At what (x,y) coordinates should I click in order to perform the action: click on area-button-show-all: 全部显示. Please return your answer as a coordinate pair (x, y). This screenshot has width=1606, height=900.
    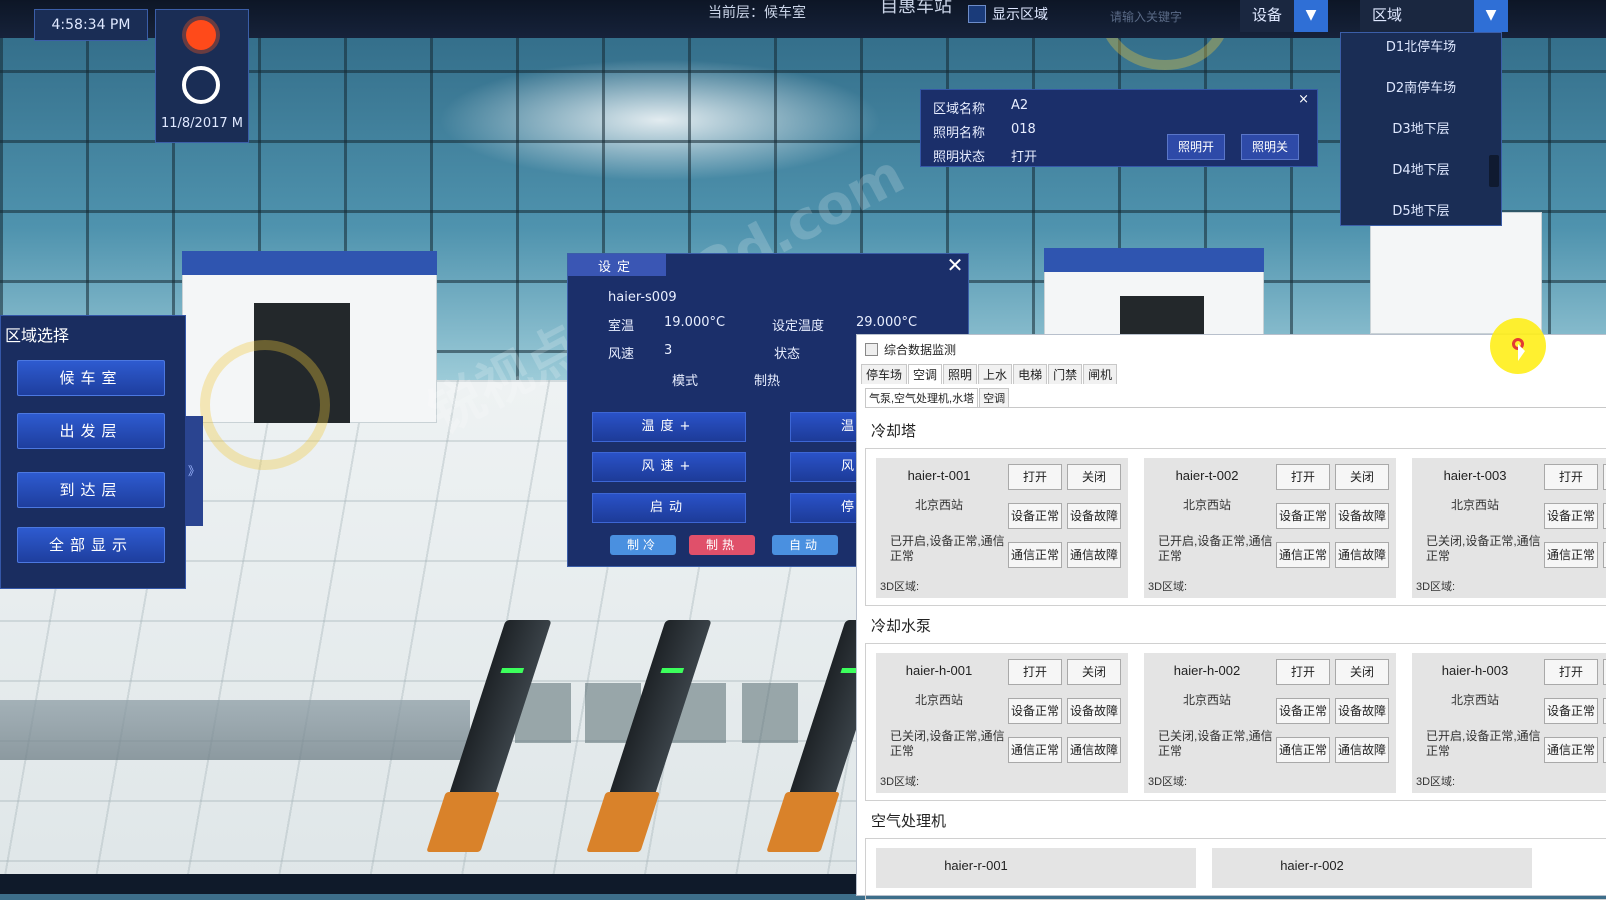
    Looking at the image, I should click on (91, 545).